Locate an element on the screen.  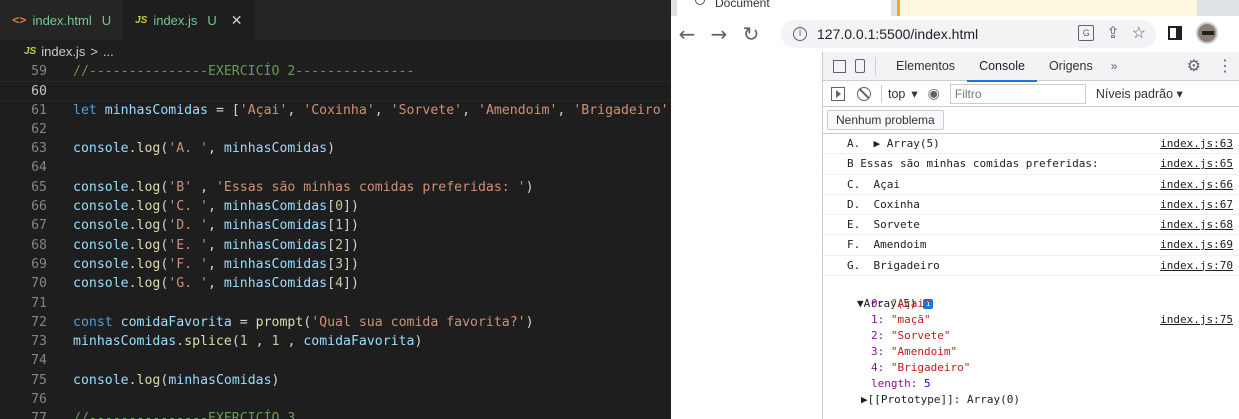
source-link: index.js:67 is located at coordinates (1196, 205).